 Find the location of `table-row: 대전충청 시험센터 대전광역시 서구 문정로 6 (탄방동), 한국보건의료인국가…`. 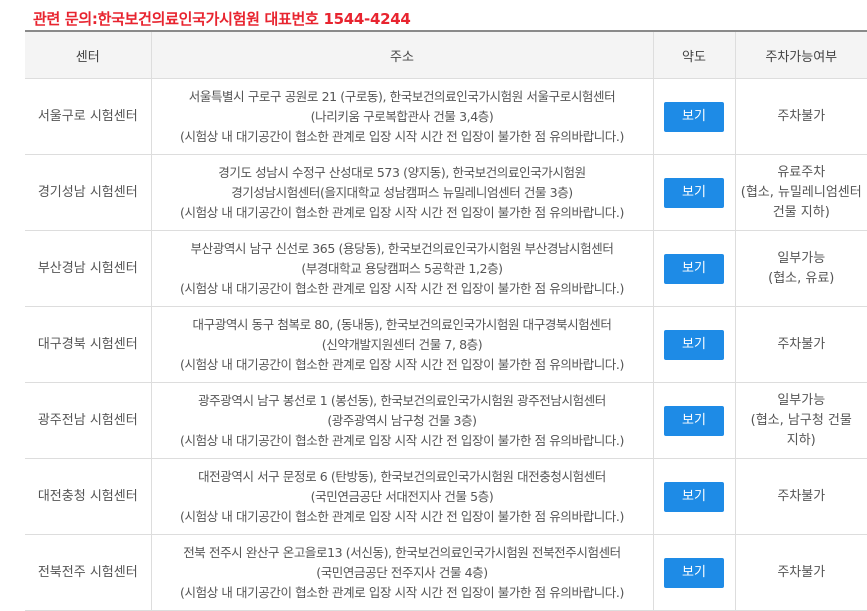

table-row: 대전충청 시험센터 대전광역시 서구 문정로 6 (탄방동), 한국보건의료인국가… is located at coordinates (446, 496).